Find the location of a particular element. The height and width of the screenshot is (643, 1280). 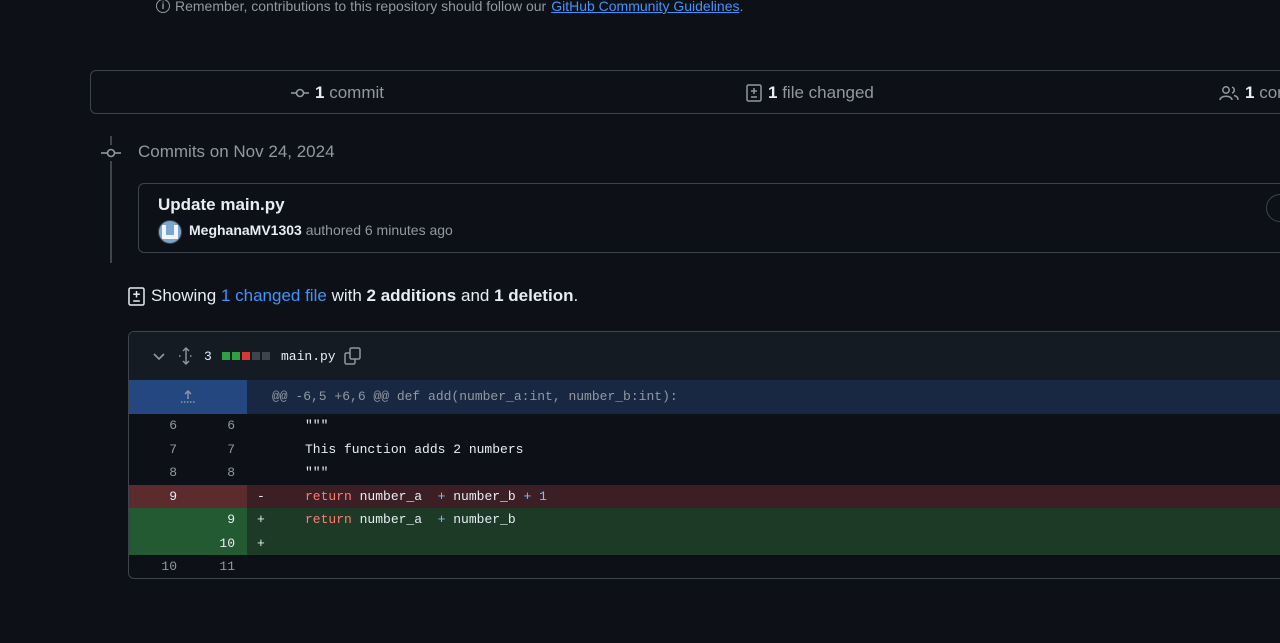

summary-with: with is located at coordinates (346, 295).